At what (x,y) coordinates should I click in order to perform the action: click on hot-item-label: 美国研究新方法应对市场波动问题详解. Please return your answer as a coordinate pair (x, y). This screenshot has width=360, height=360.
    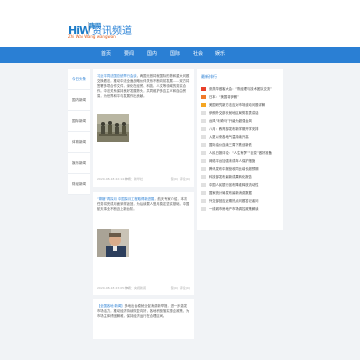
    Looking at the image, I should click on (237, 105).